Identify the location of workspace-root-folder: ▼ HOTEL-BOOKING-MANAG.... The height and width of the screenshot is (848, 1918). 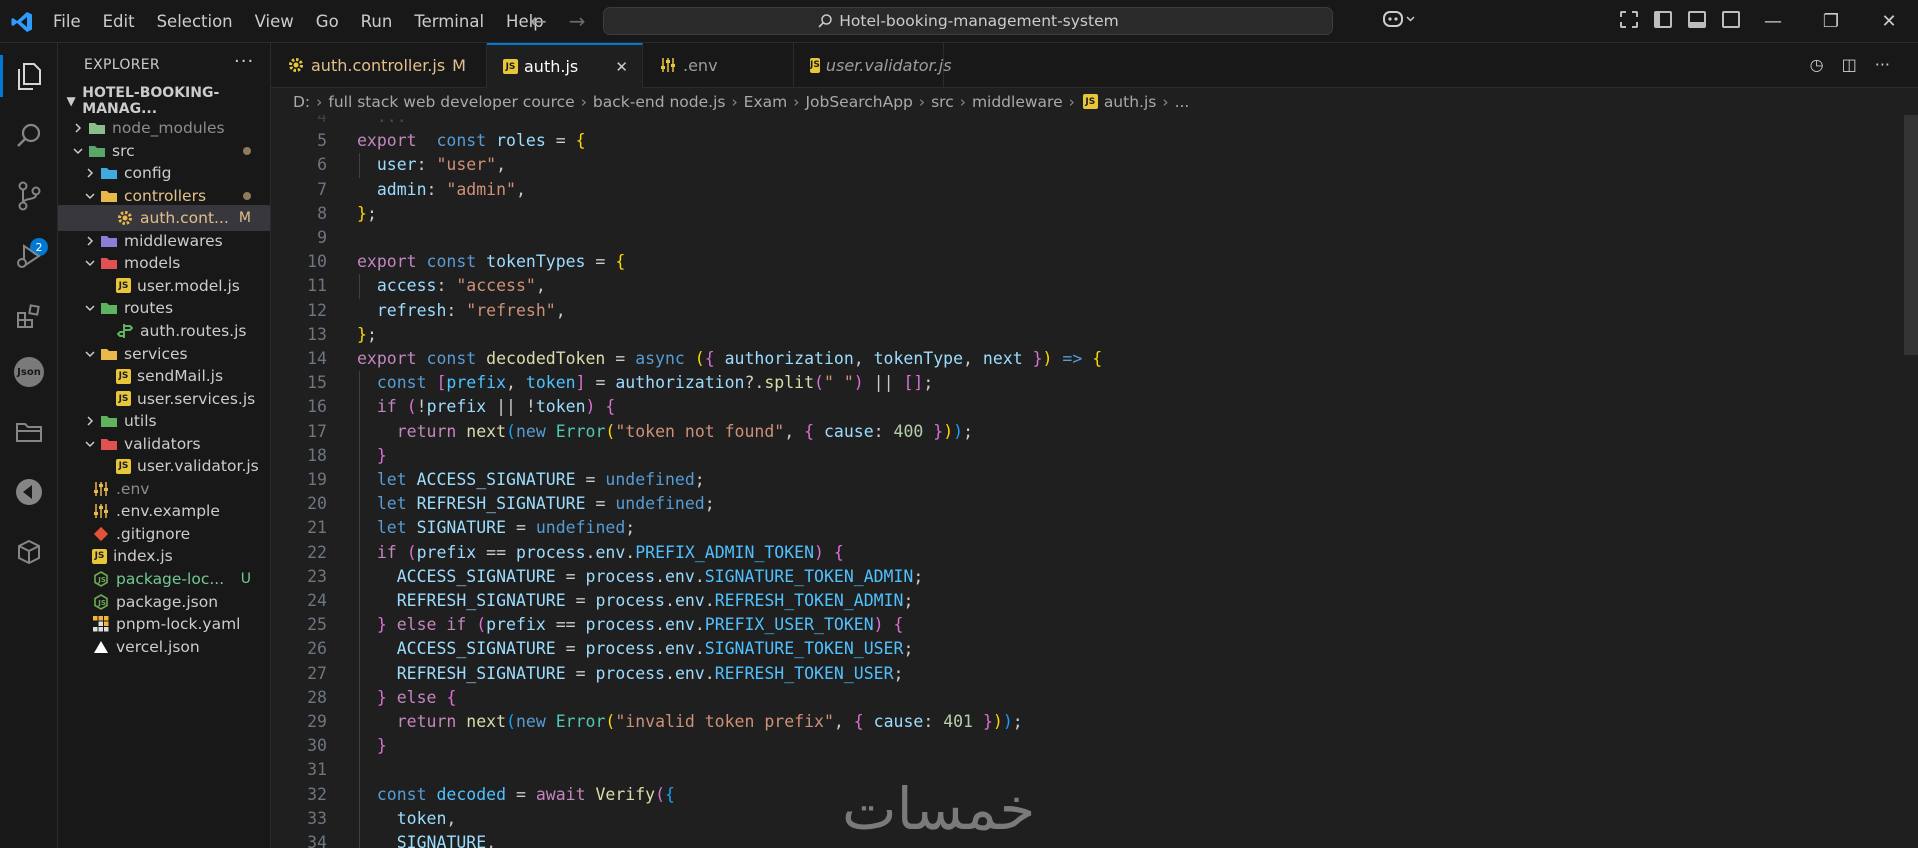
(164, 101).